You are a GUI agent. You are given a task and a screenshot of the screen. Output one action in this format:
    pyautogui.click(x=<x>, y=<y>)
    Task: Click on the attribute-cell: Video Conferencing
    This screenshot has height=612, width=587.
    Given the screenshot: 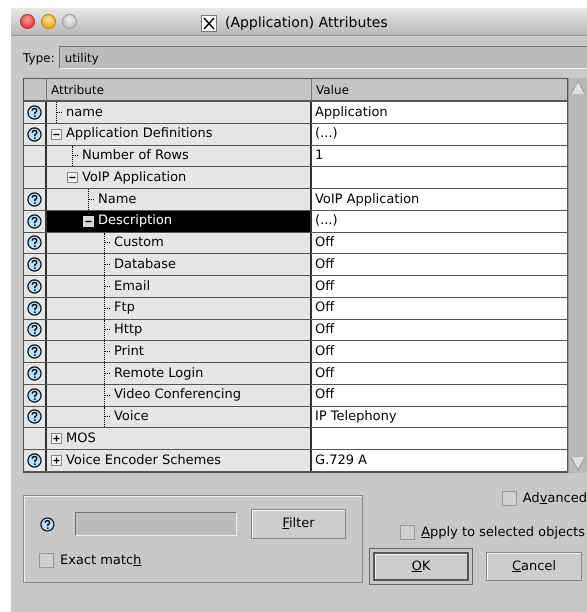 What is the action you would take?
    pyautogui.click(x=179, y=395)
    